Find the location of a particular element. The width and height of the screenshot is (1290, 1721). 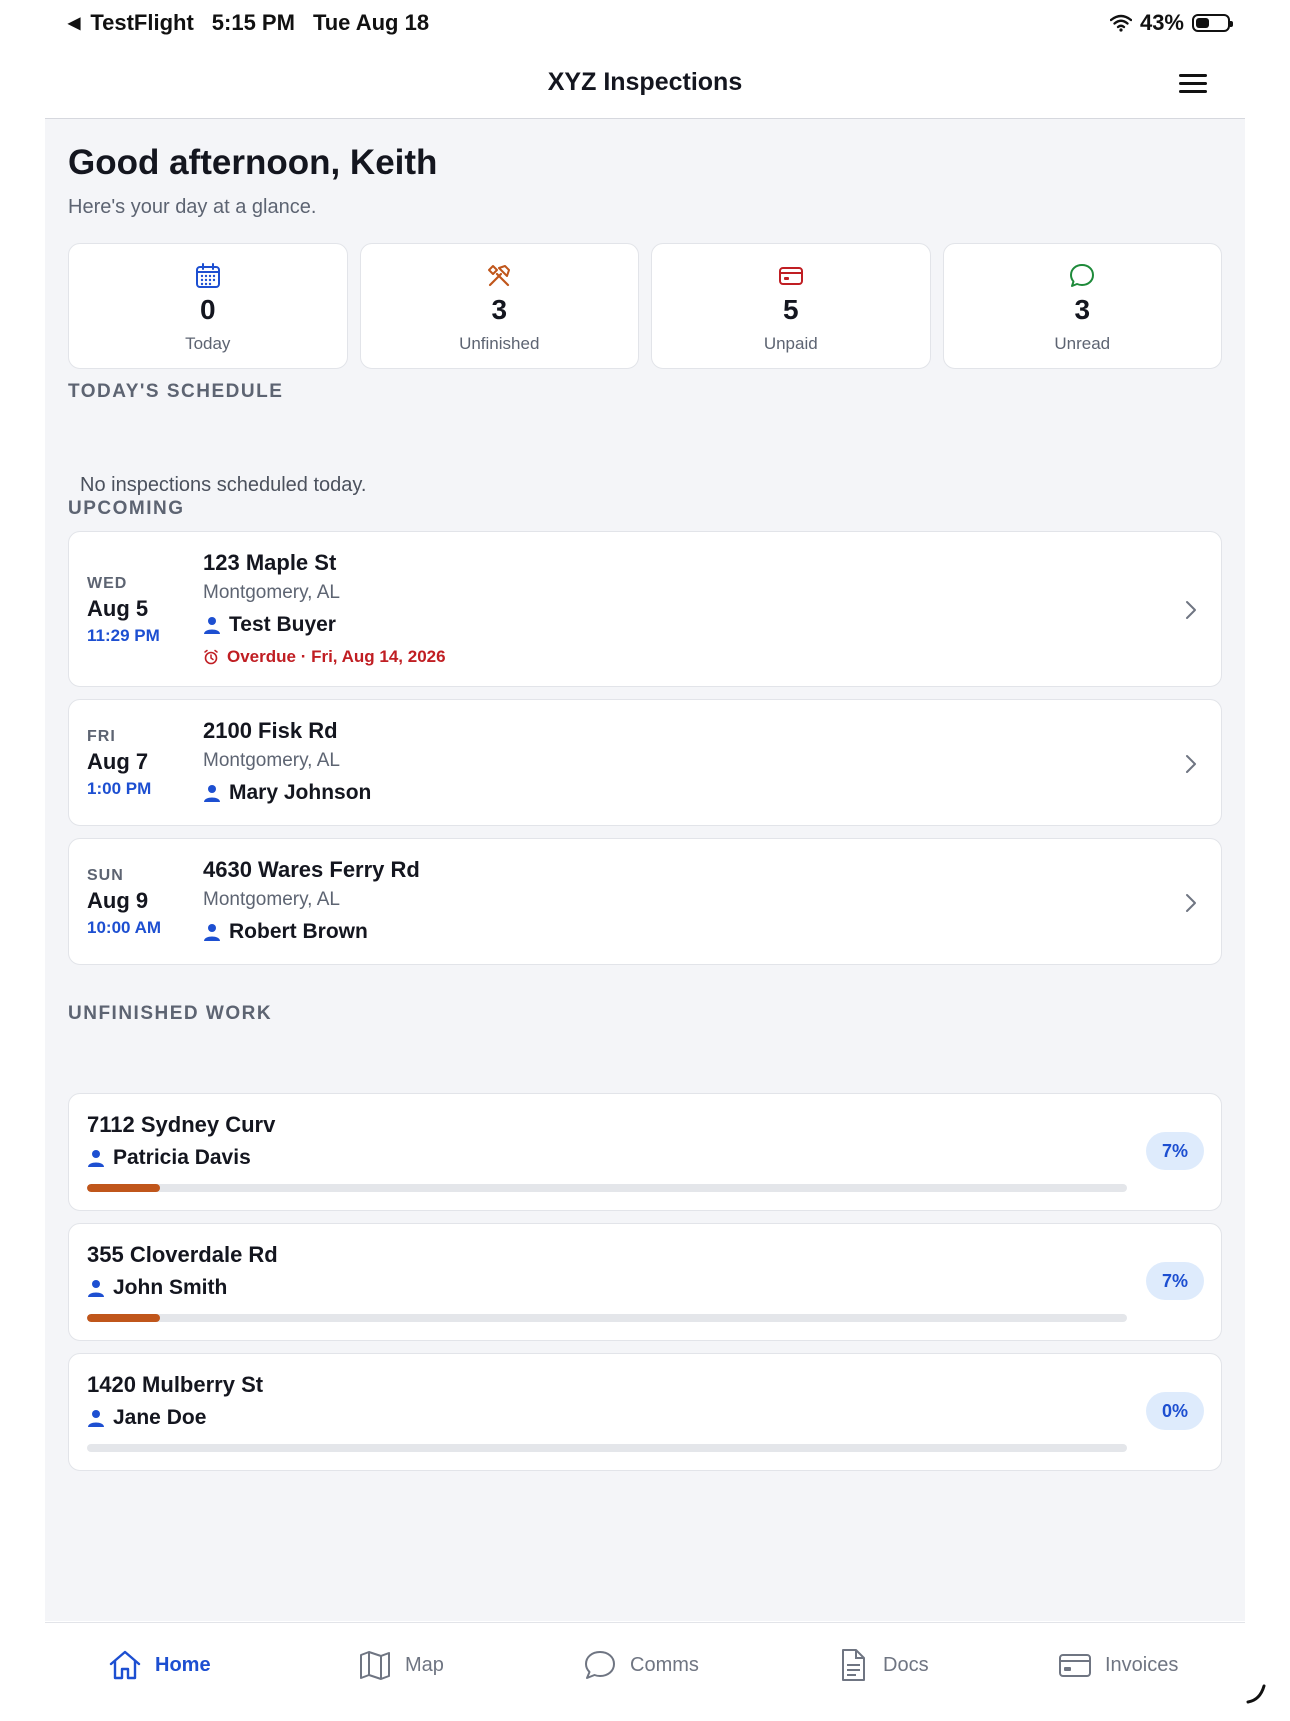

tab-comms: Comms is located at coordinates (640, 1665).